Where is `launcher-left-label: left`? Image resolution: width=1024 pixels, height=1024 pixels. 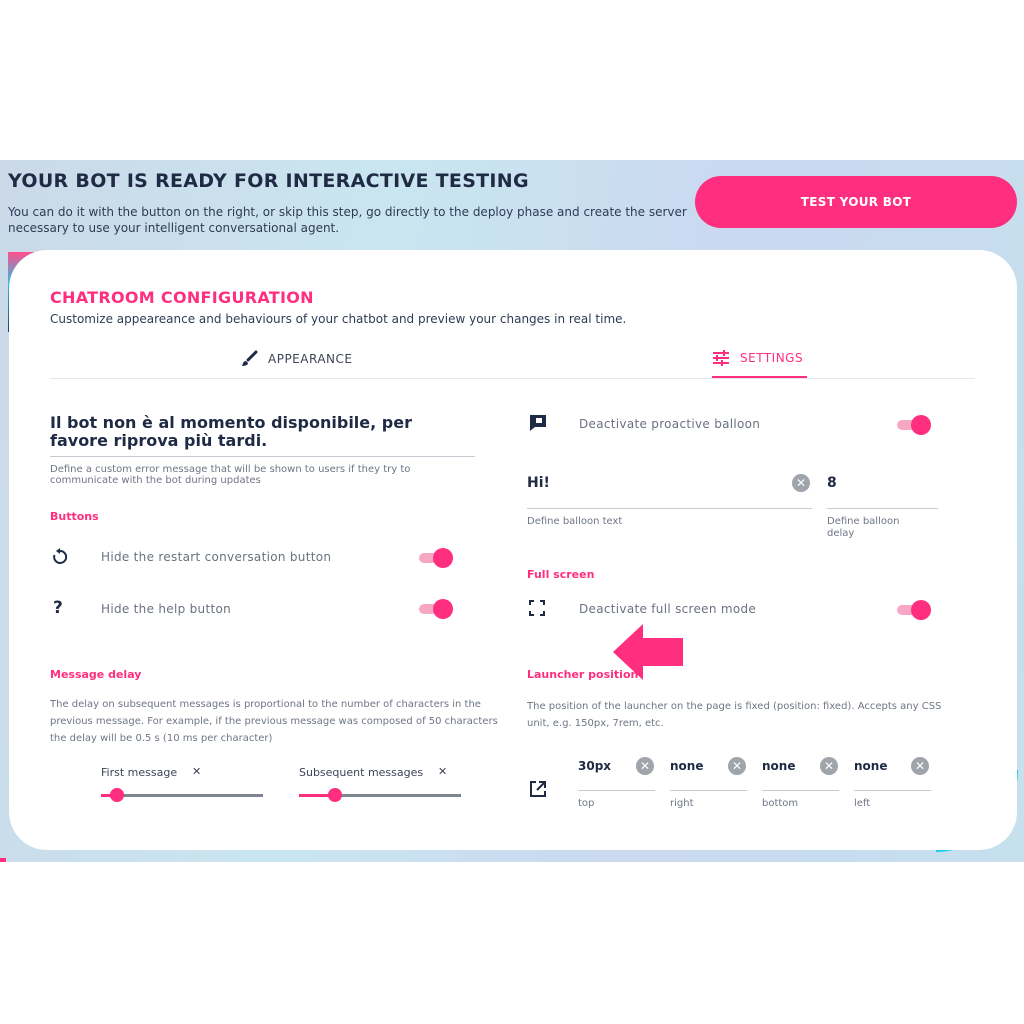
launcher-left-label: left is located at coordinates (862, 803).